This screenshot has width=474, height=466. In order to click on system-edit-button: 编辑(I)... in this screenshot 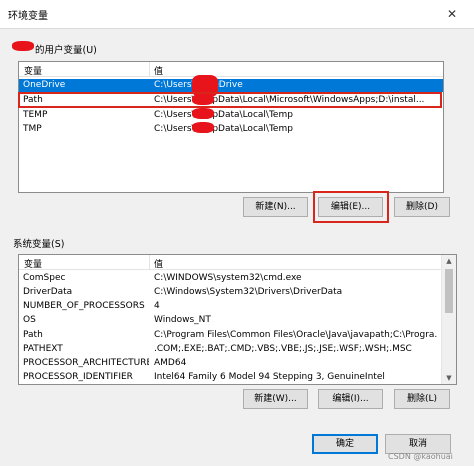, I will do `click(350, 399)`.